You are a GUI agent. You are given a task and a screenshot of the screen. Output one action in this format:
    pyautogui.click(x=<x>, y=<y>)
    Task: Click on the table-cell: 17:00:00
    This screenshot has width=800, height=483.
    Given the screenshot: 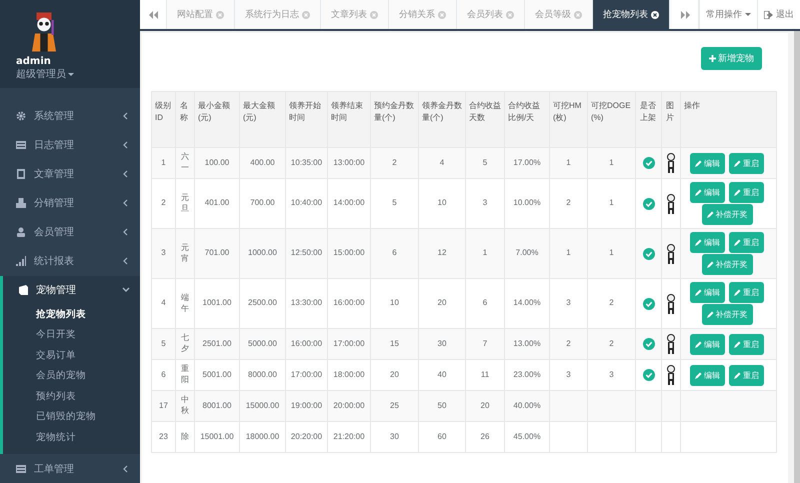 What is the action you would take?
    pyautogui.click(x=349, y=344)
    